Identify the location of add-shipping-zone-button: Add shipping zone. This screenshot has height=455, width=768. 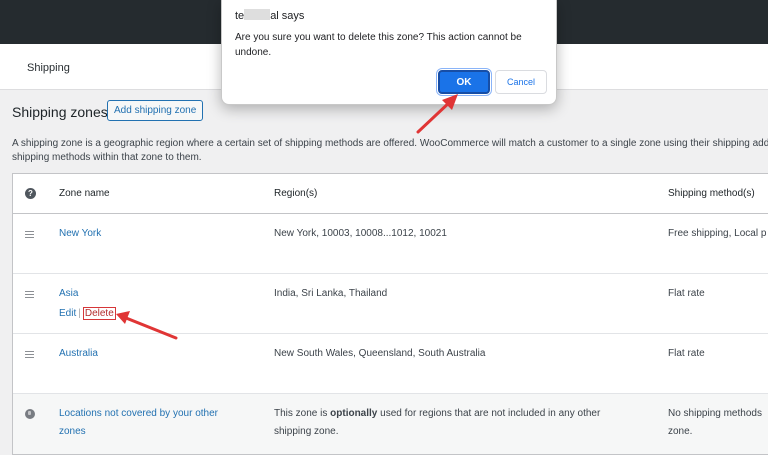
(155, 110).